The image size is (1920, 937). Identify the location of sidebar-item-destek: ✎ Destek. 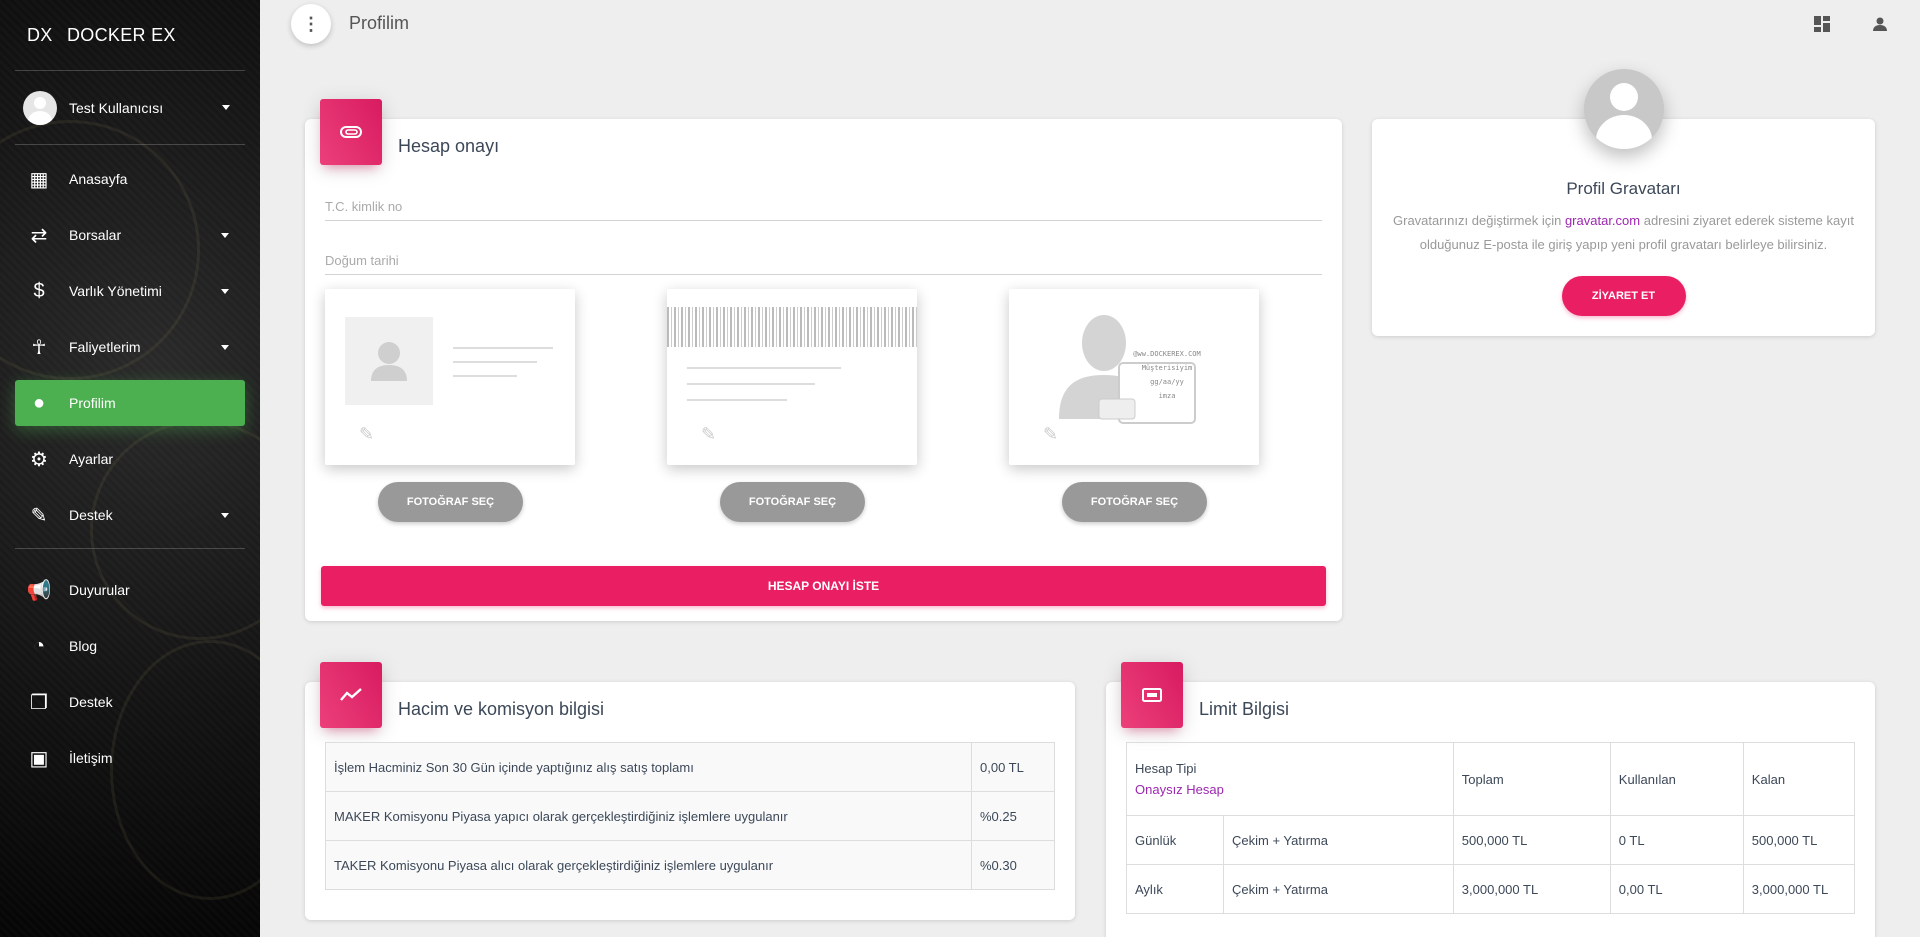
(130, 515).